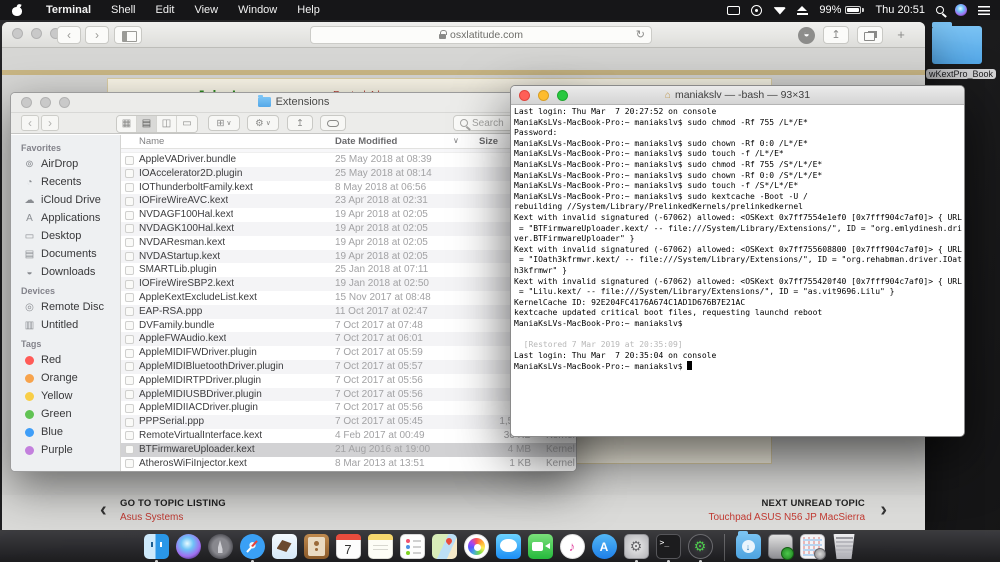 This screenshot has height=562, width=1000. What do you see at coordinates (151, 141) in the screenshot?
I see `column-header-name: Name` at bounding box center [151, 141].